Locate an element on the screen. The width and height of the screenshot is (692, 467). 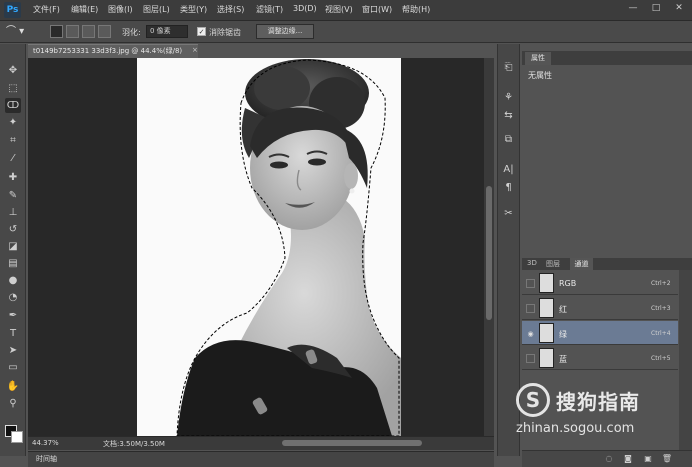
new-selection-button is located at coordinates (56, 31).